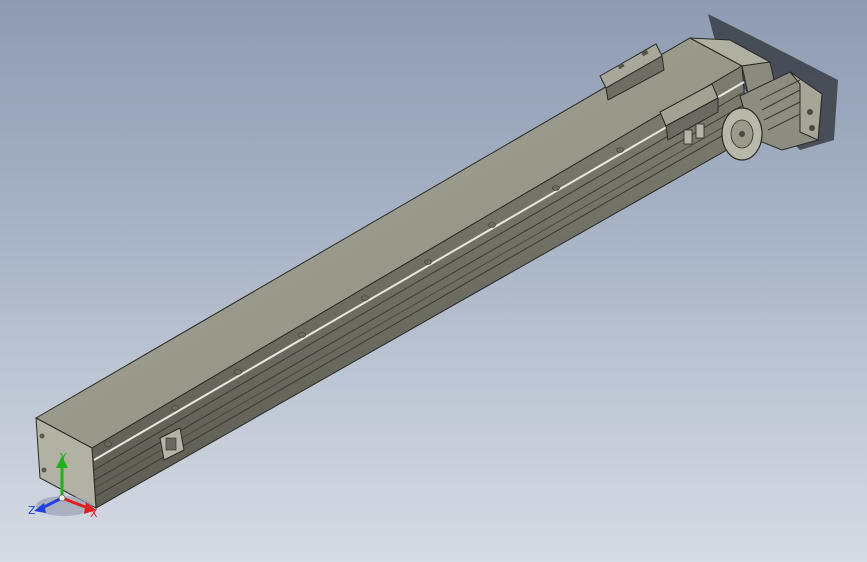  What do you see at coordinates (63, 457) in the screenshot?
I see `triad-y-label: Y` at bounding box center [63, 457].